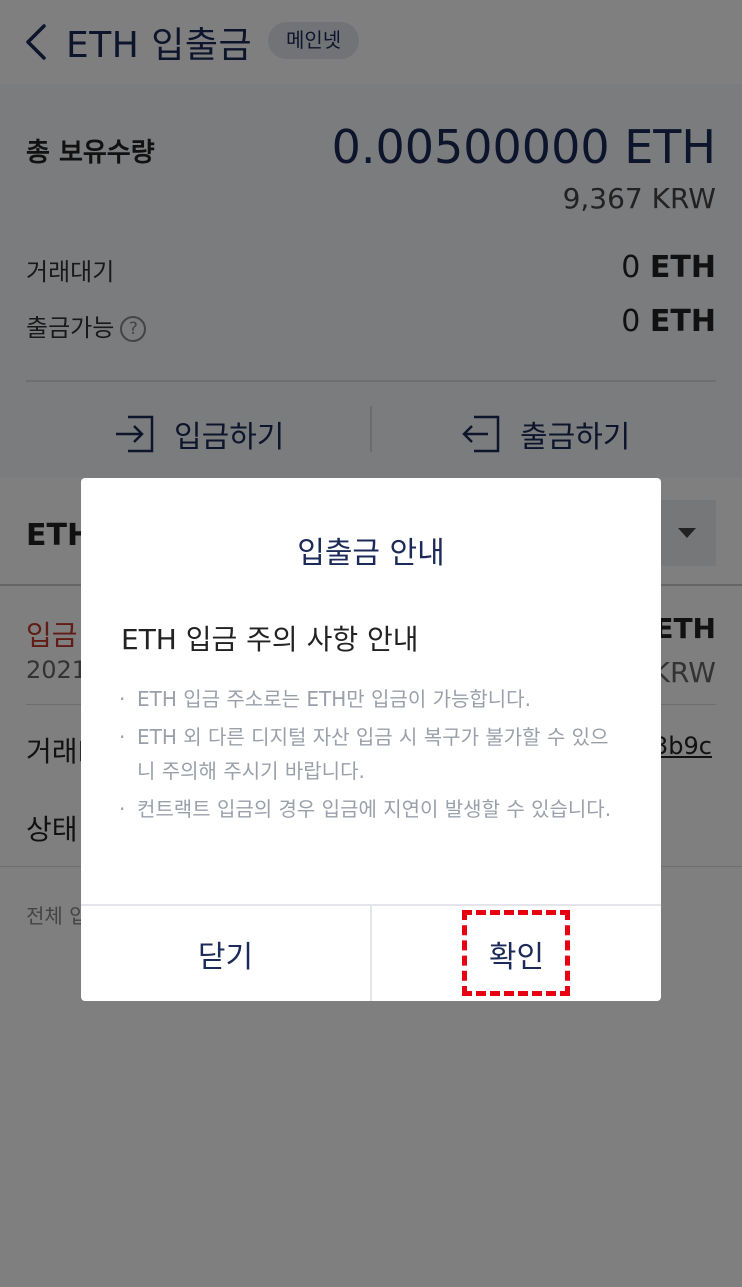 The width and height of the screenshot is (742, 1287). I want to click on close-button: 닫기, so click(225, 953).